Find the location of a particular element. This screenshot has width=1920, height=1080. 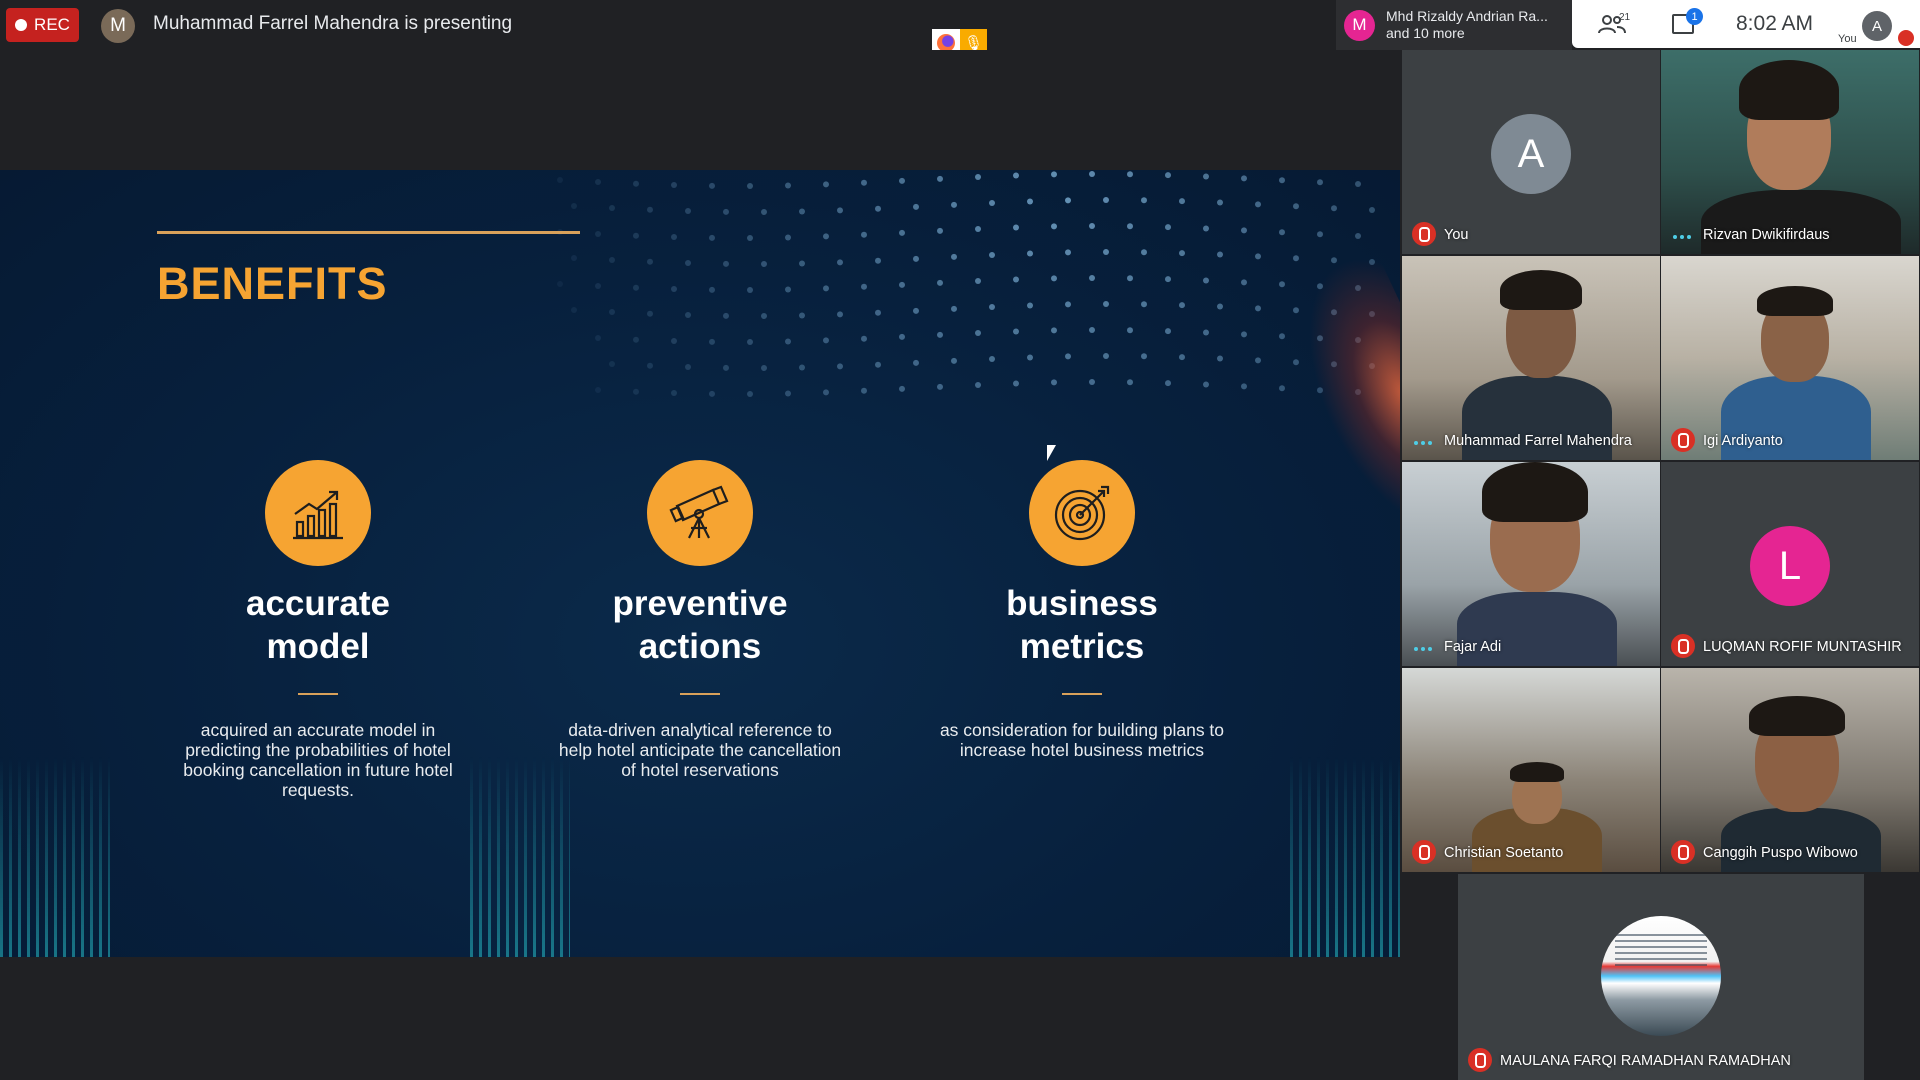

feature-title: business metrics is located at coordinates (1082, 625).